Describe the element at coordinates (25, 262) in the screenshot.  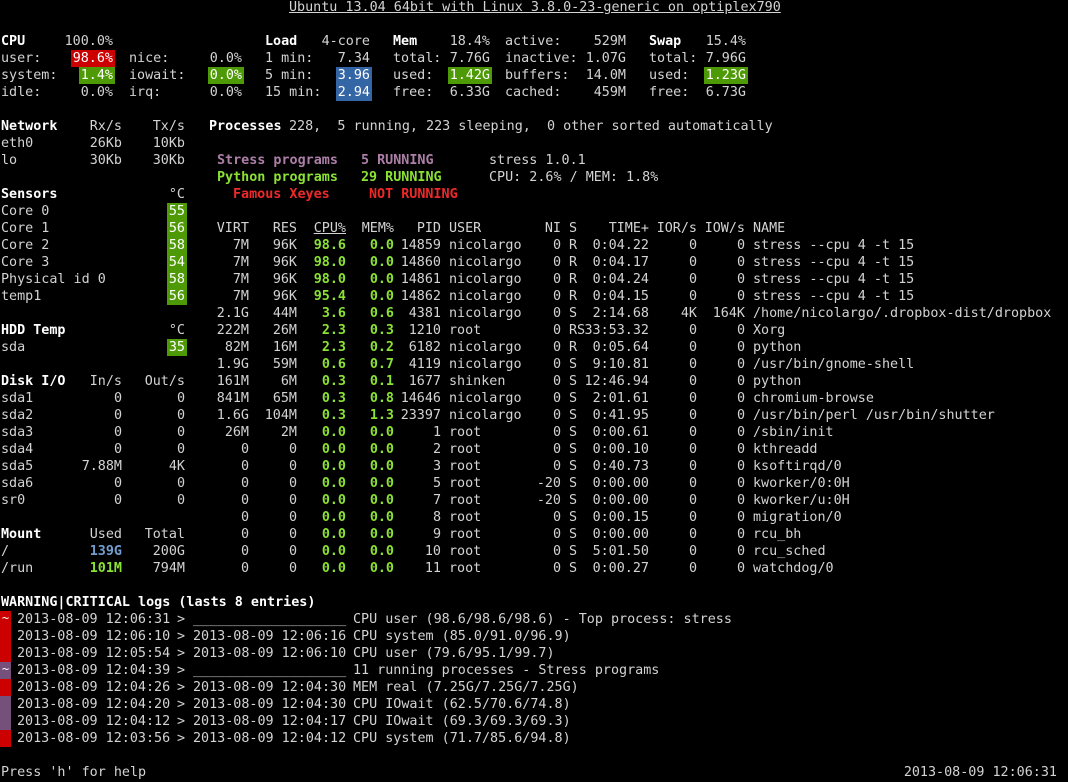
I see `sensor-name: Core 3` at that location.